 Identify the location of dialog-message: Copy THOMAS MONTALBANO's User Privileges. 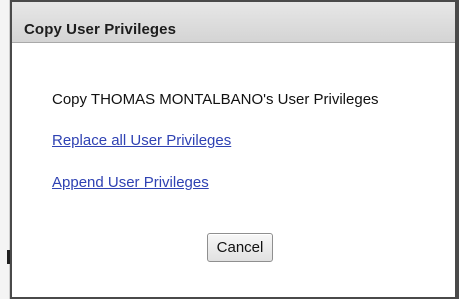
(215, 99).